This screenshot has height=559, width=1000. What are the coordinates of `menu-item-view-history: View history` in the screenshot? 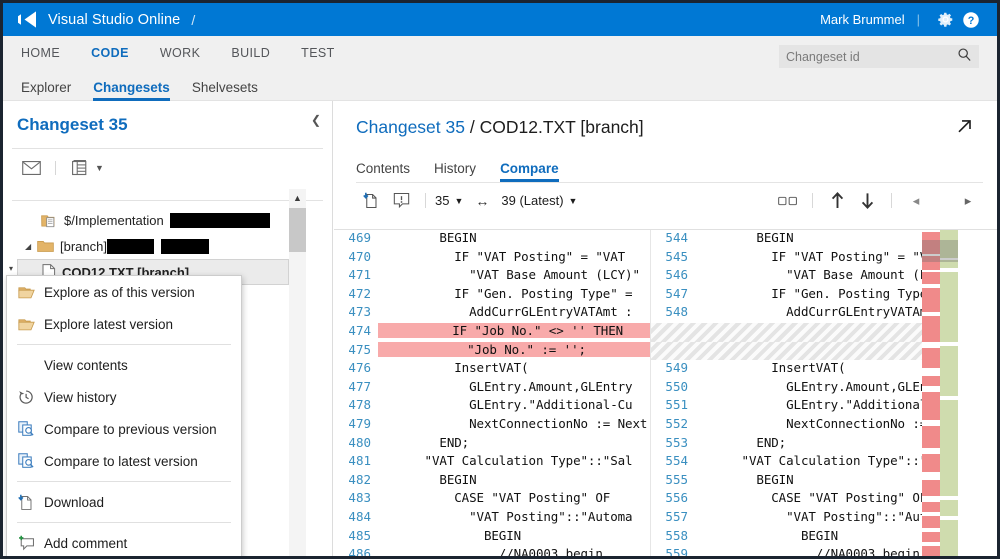 It's located at (124, 397).